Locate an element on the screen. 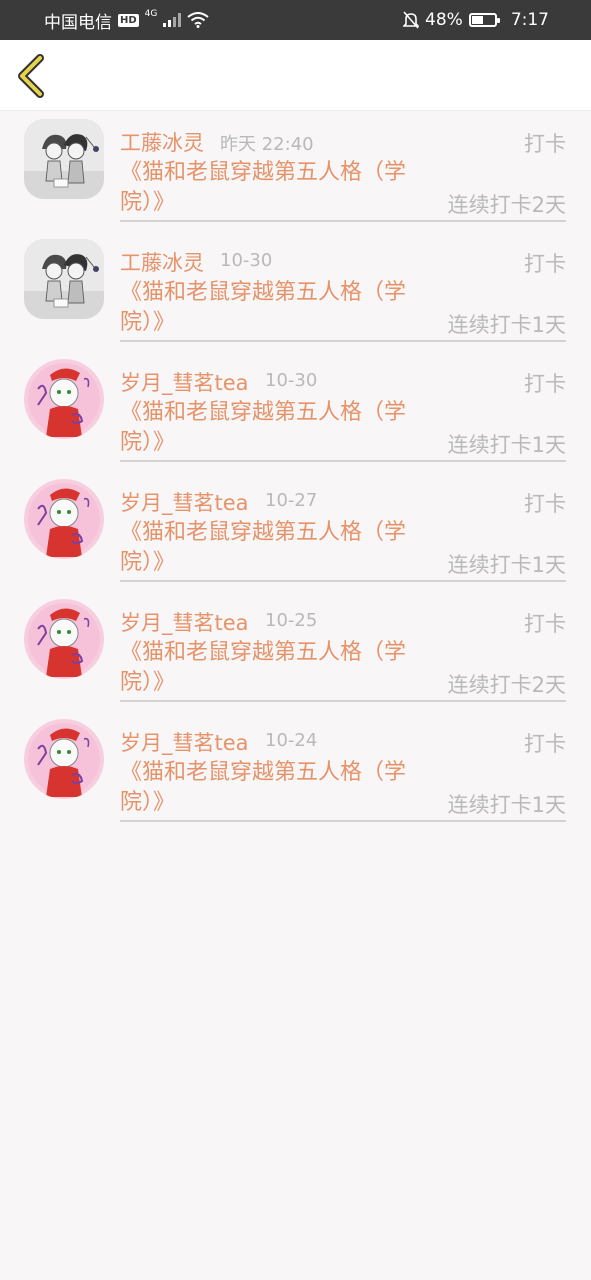 This screenshot has width=591, height=1280. timestamp: 10-27 is located at coordinates (291, 500).